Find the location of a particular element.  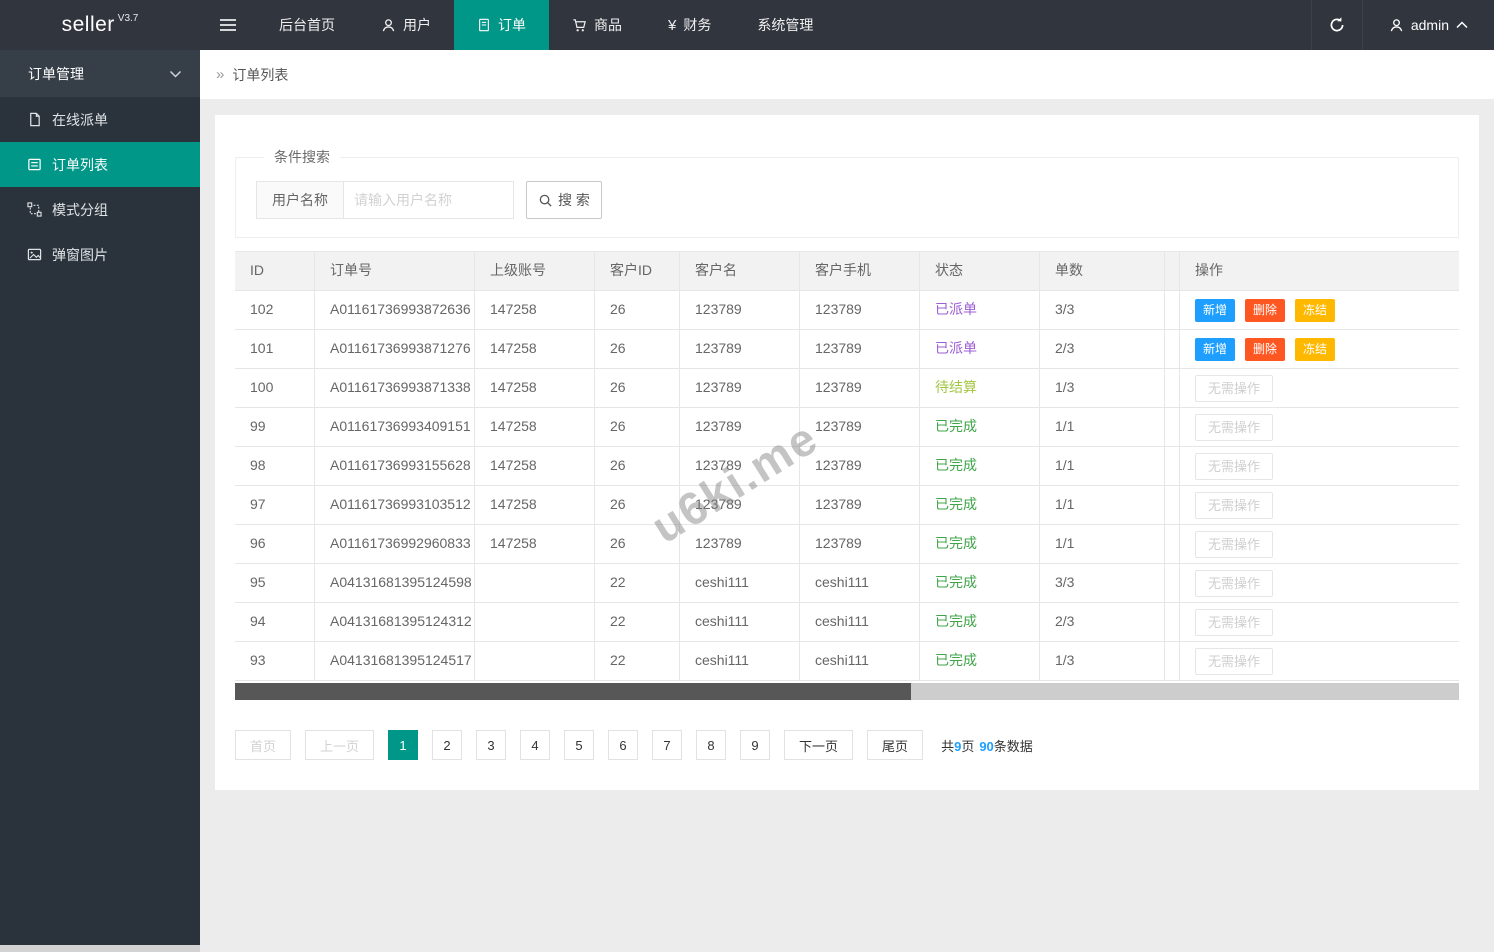

nav-item-home: 后台首页 is located at coordinates (307, 25).